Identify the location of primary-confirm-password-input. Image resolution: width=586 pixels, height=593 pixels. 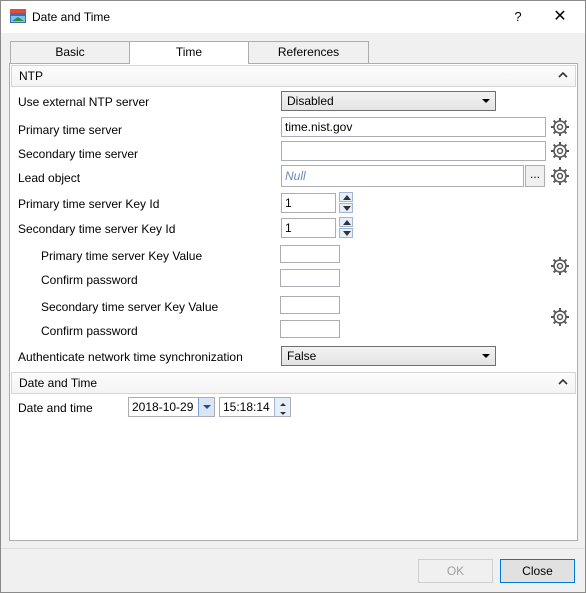
(310, 278).